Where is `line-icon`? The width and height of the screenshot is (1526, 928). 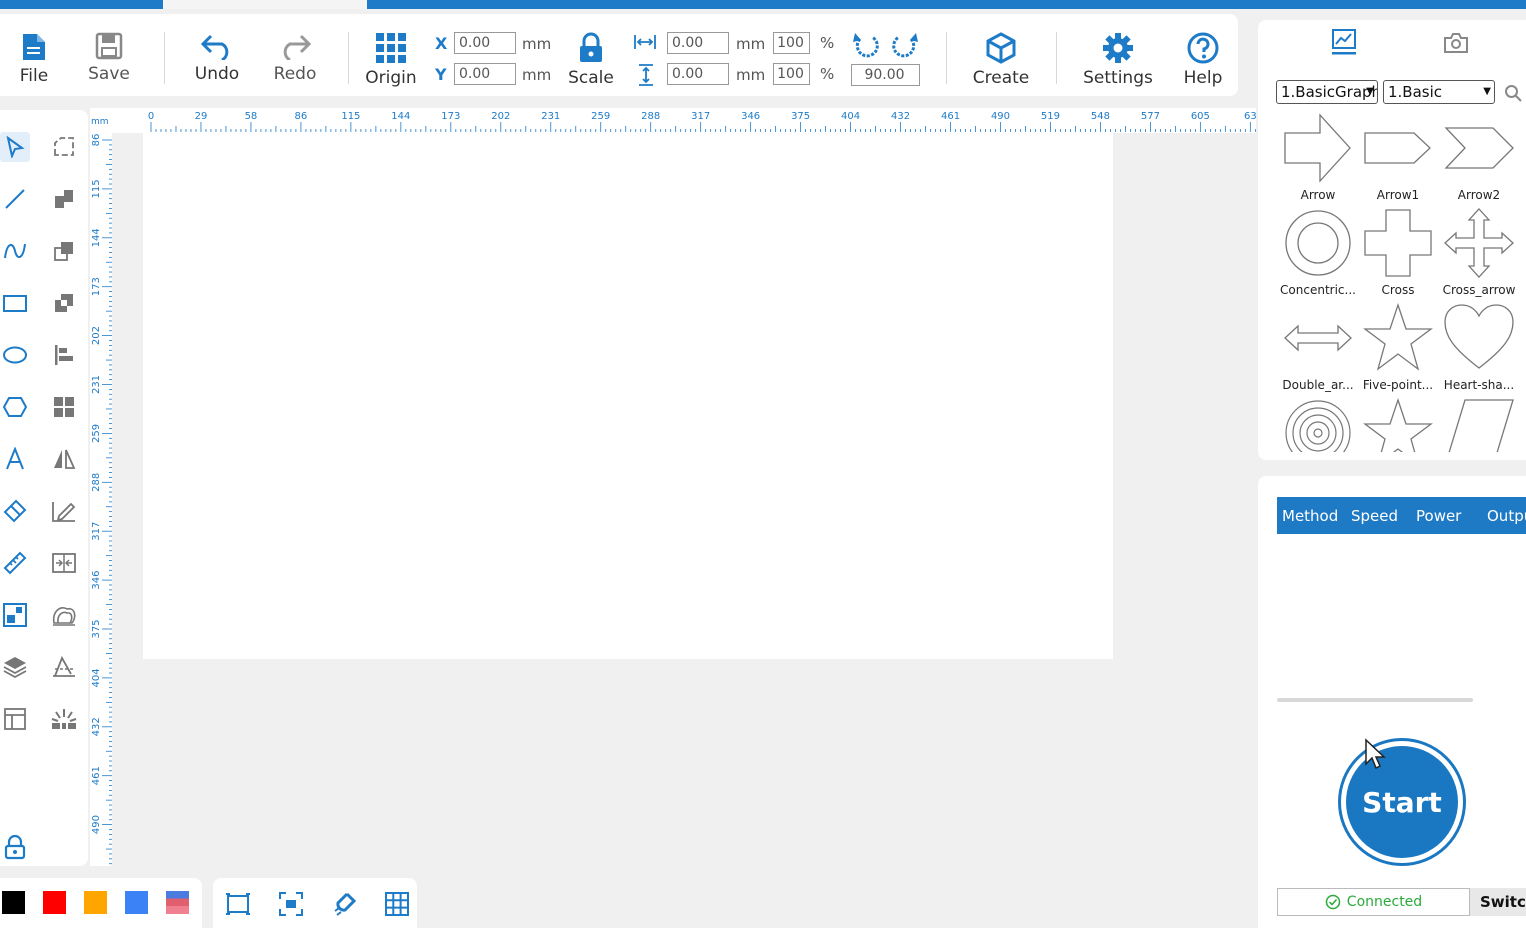
line-icon is located at coordinates (15, 199).